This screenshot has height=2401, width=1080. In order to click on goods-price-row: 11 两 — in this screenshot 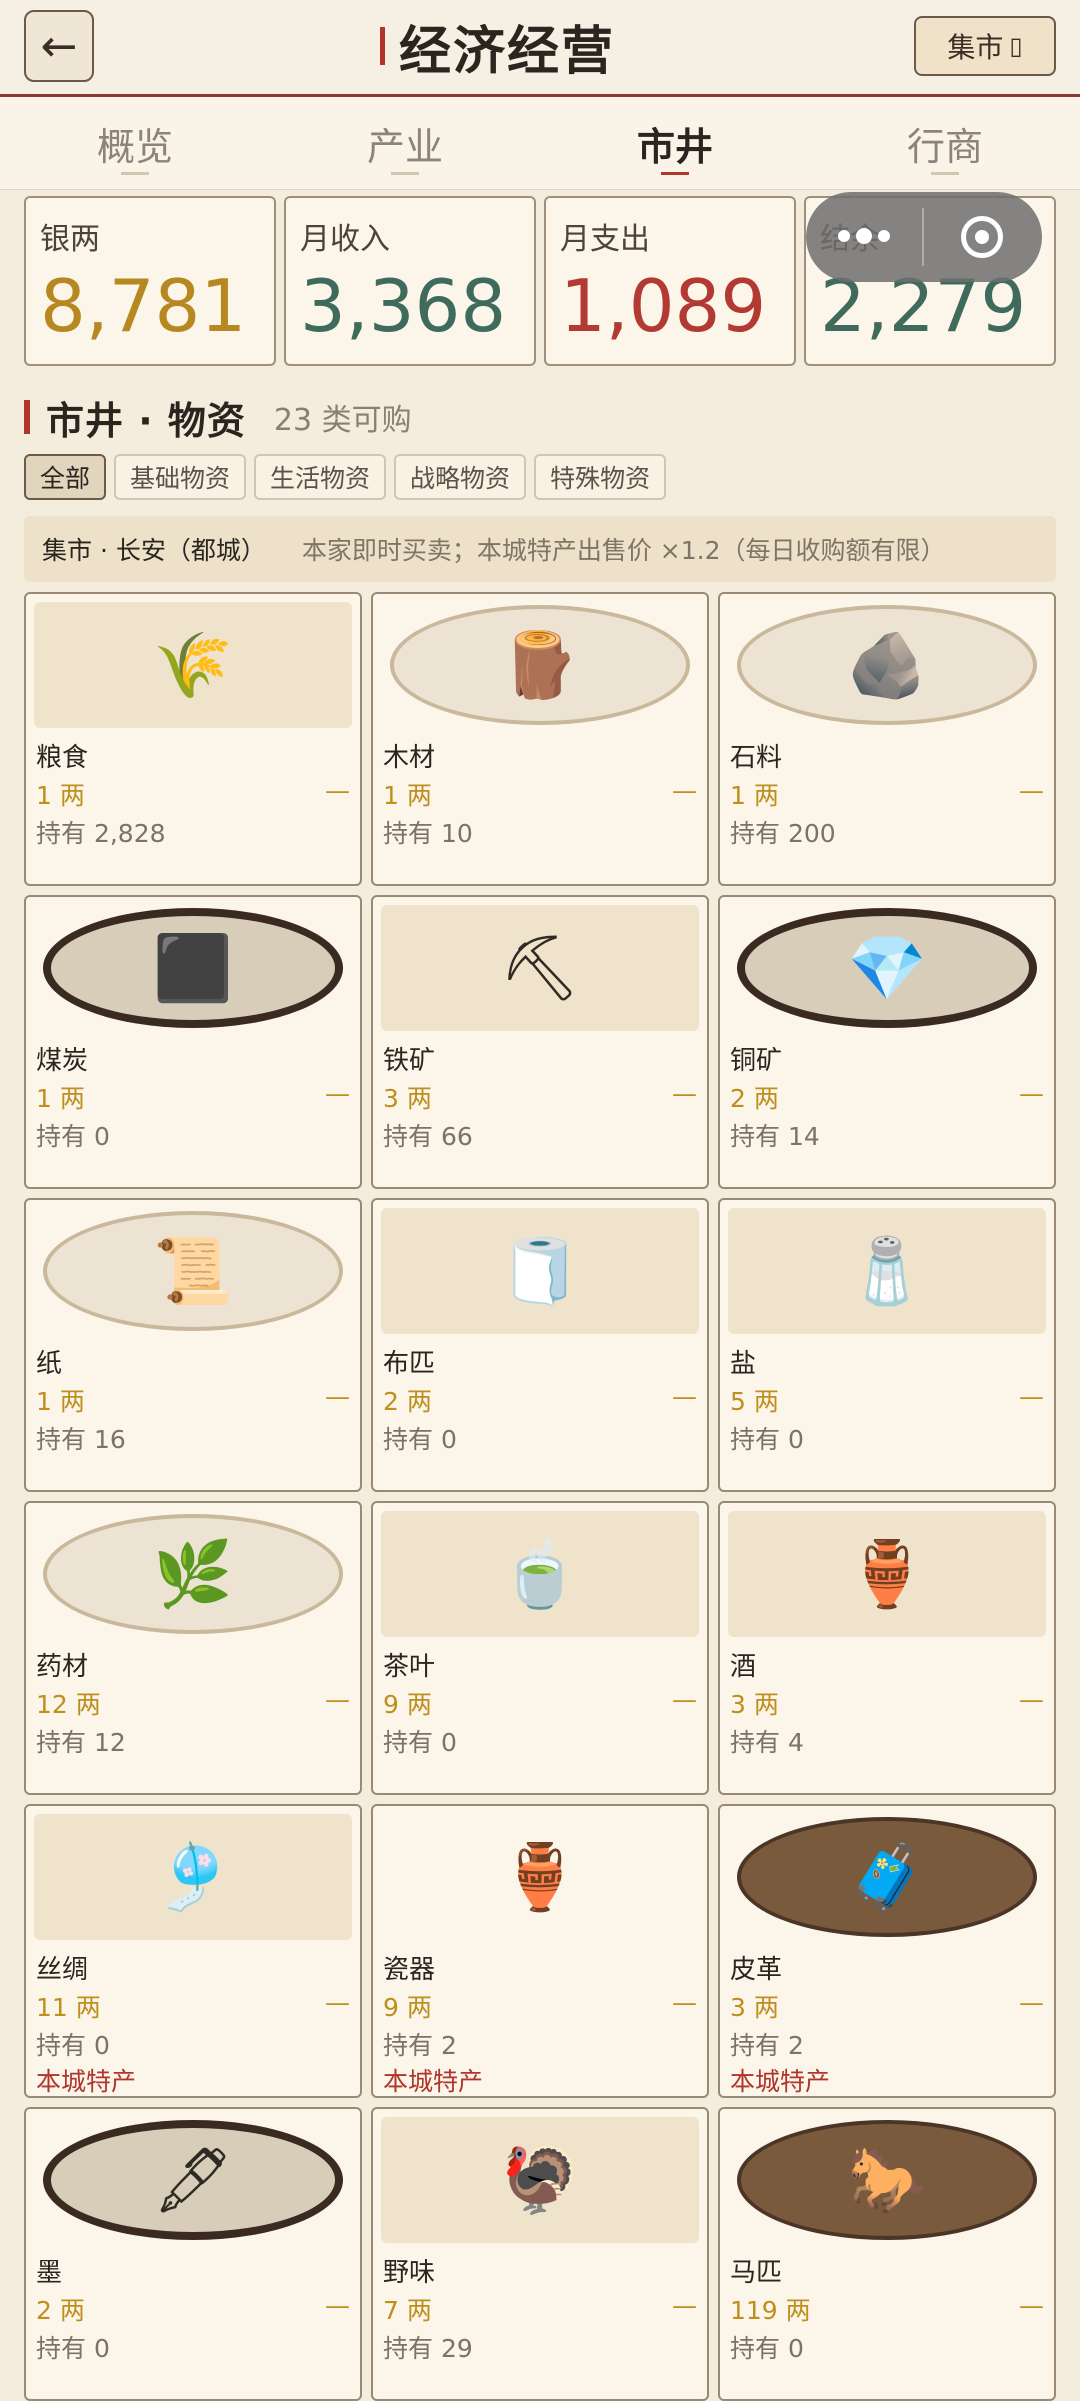, I will do `click(193, 2006)`.